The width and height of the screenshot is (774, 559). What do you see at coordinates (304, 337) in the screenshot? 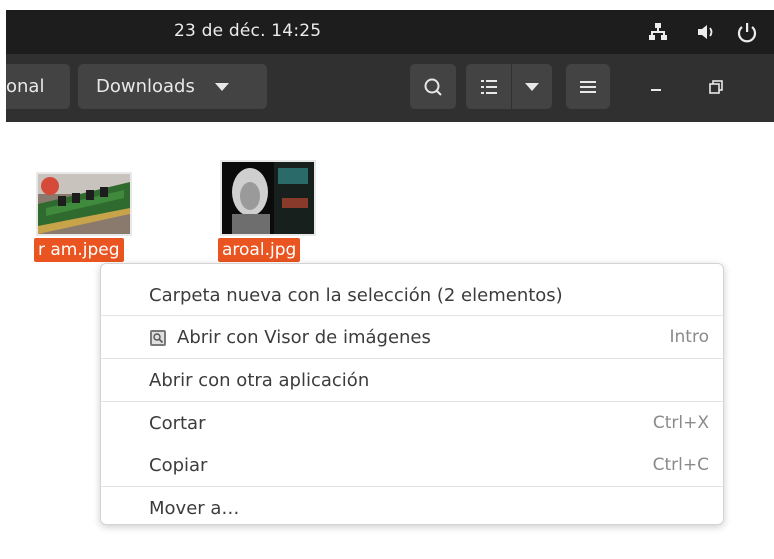
I see `menu-item-label: Abrir con Visor de imágenes` at bounding box center [304, 337].